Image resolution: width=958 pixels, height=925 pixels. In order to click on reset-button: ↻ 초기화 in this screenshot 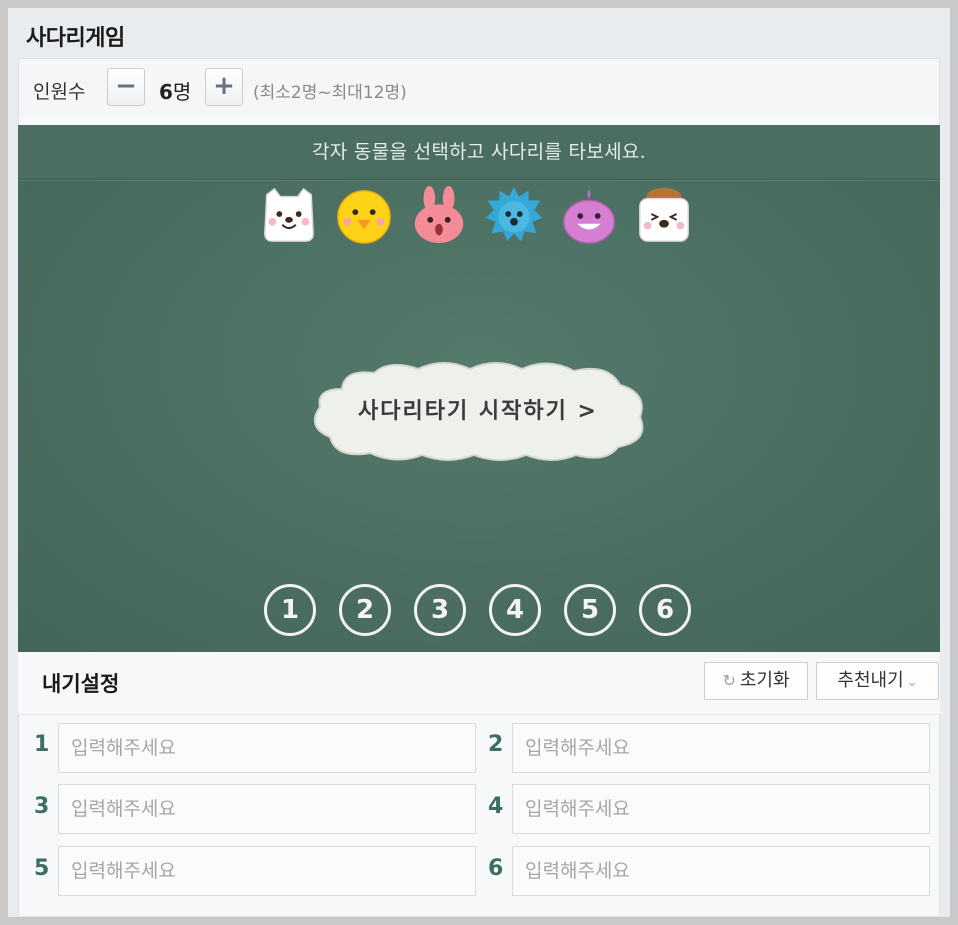, I will do `click(756, 681)`.